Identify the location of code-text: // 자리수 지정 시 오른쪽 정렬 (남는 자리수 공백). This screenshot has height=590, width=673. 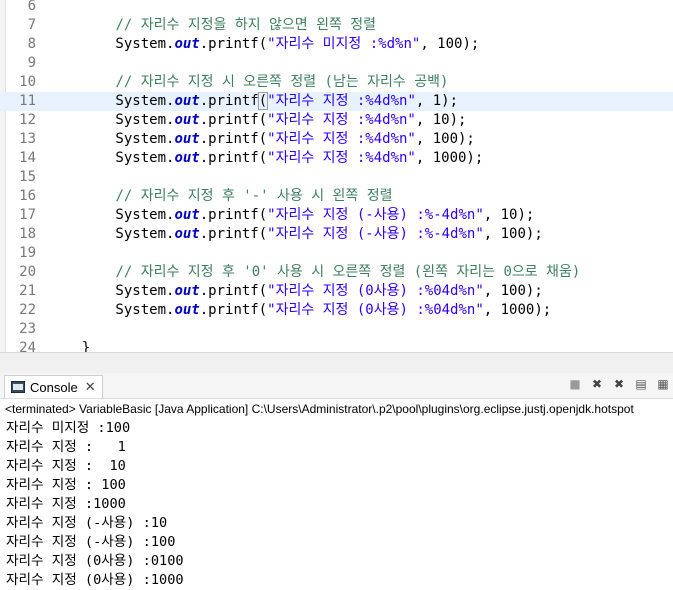
(248, 82).